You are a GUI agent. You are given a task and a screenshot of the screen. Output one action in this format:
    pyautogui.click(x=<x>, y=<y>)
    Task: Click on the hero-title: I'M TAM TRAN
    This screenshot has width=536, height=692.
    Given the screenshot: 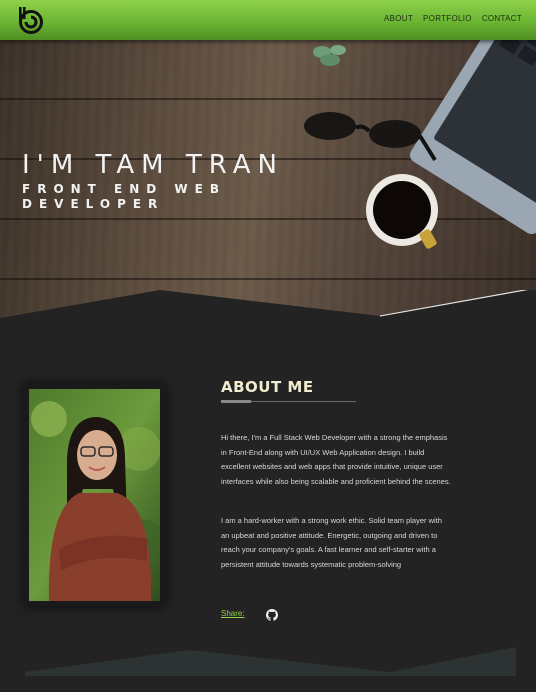 What is the action you would take?
    pyautogui.click(x=153, y=165)
    